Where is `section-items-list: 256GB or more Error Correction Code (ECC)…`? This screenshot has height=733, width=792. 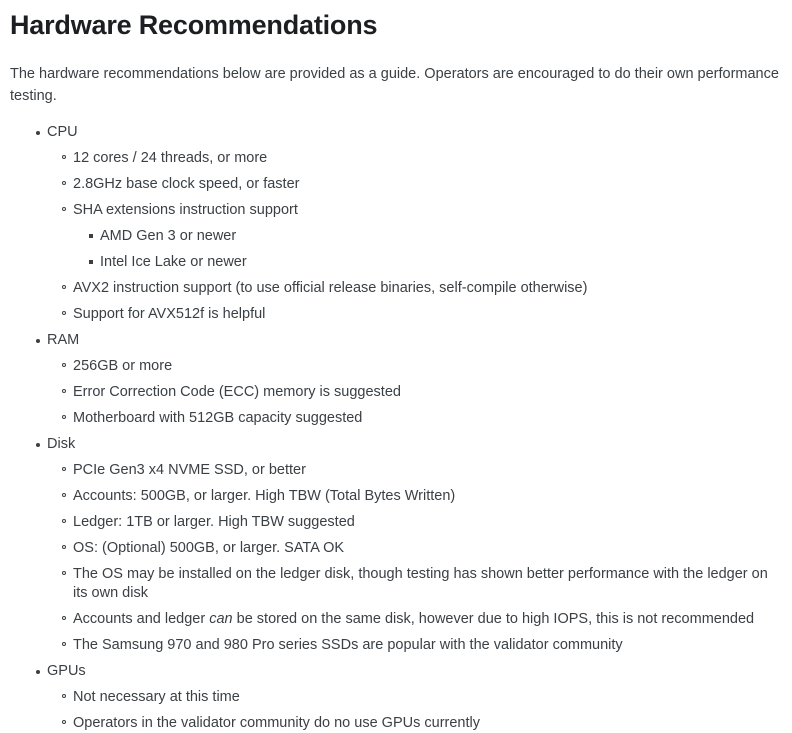
section-items-list: 256GB or more Error Correction Code (ECC)… is located at coordinates (415, 392).